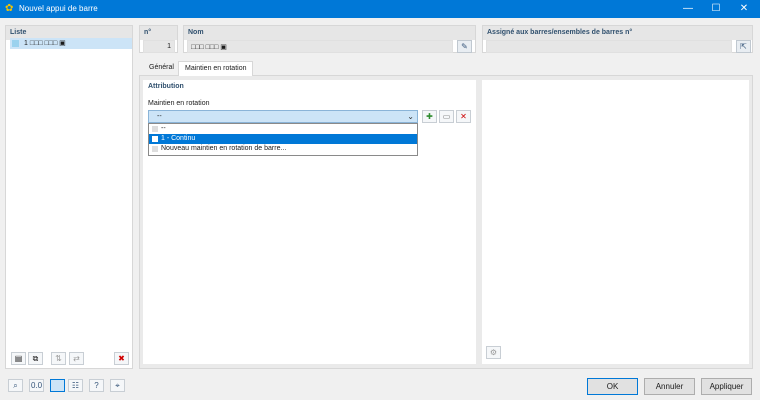  What do you see at coordinates (743, 46) in the screenshot?
I see `select-members-icon: ⇱` at bounding box center [743, 46].